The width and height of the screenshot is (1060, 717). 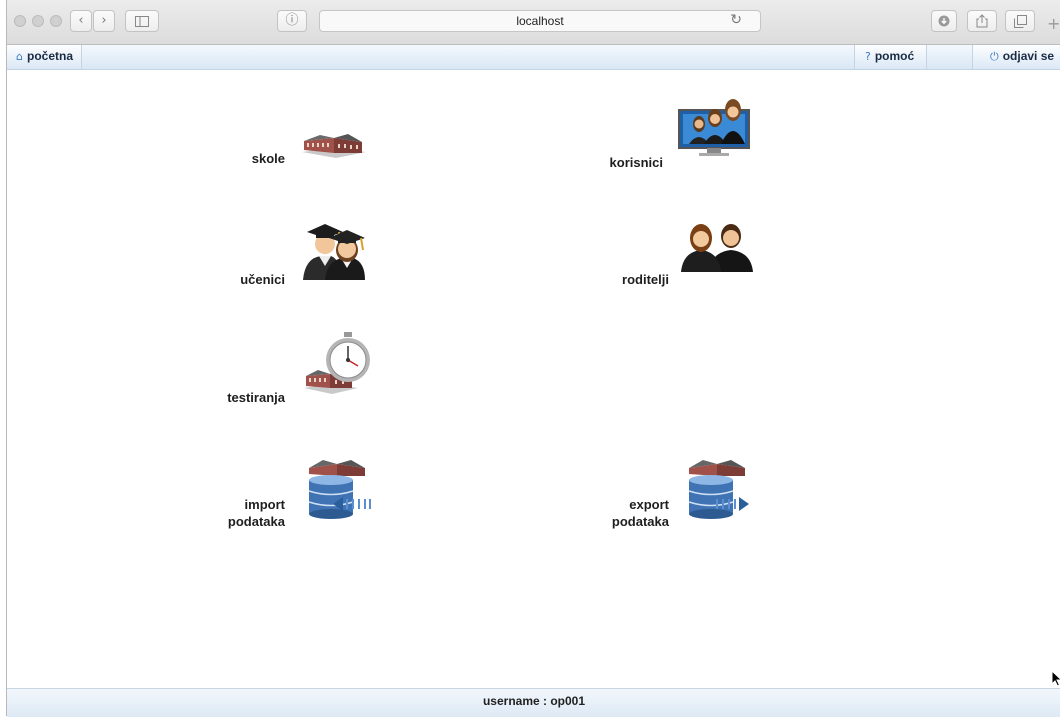 I want to click on testiranja-label: testiranja, so click(x=246, y=397).